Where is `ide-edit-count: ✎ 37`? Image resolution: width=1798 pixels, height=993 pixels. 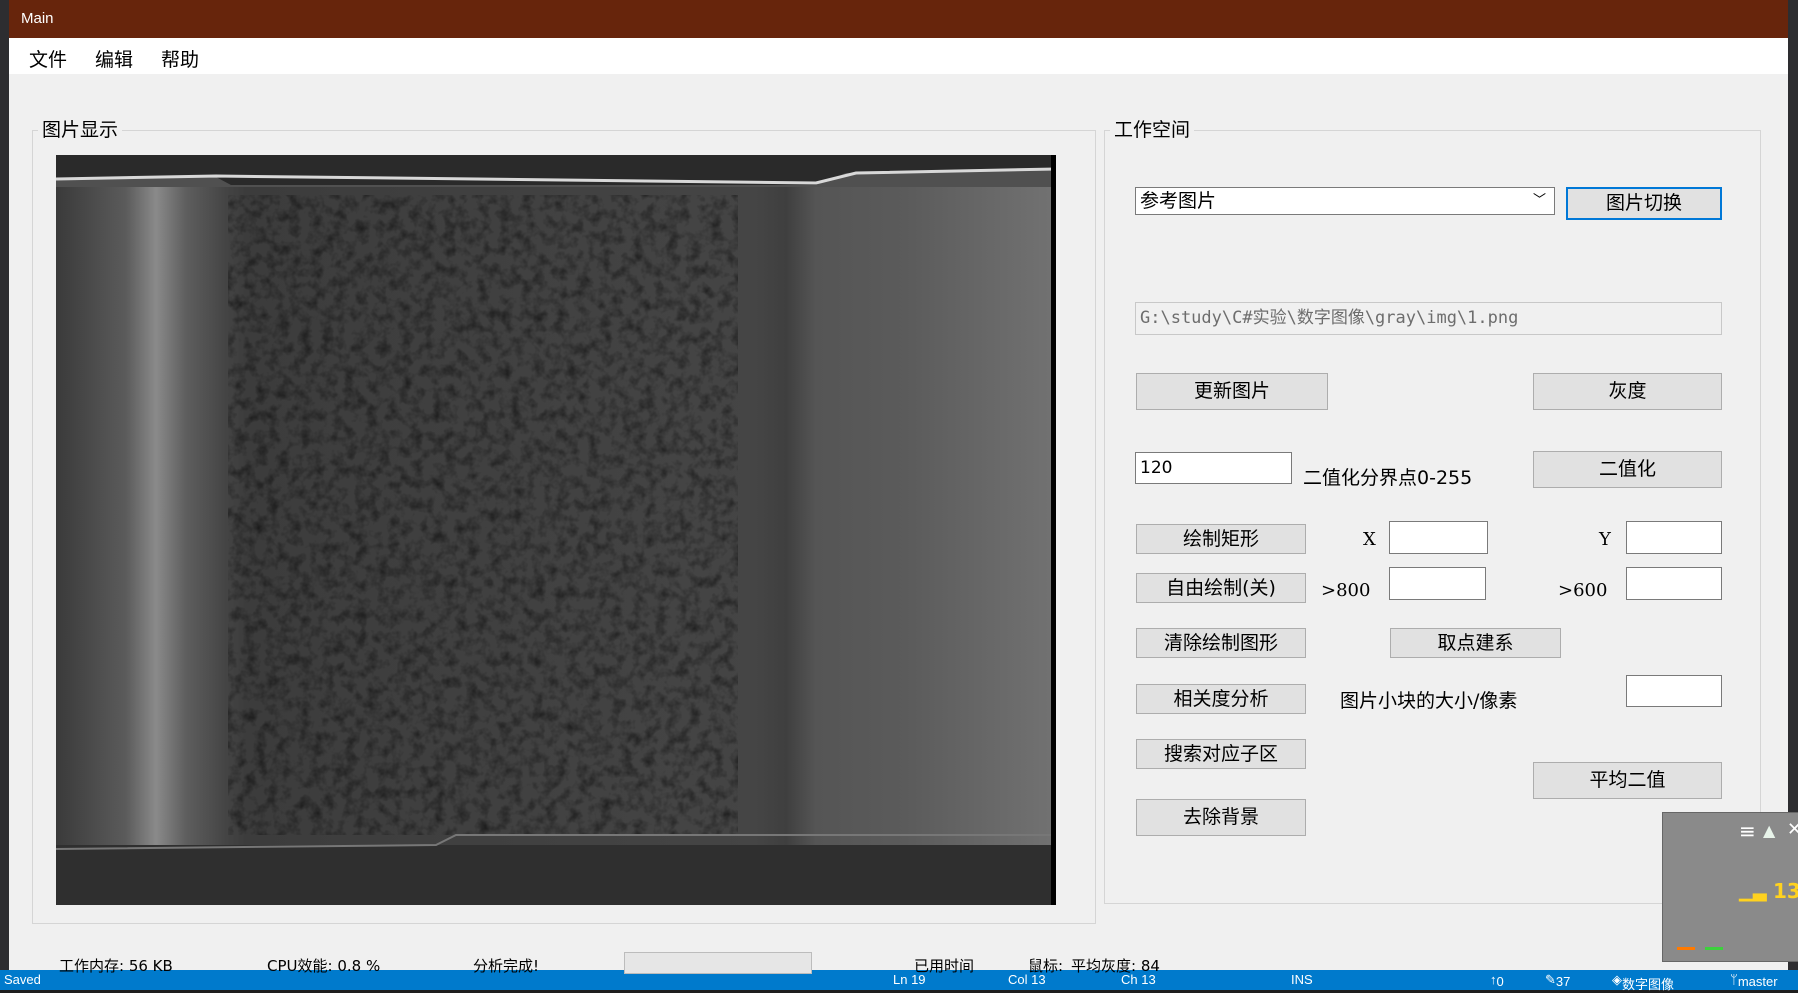 ide-edit-count: ✎ 37 is located at coordinates (1557, 980).